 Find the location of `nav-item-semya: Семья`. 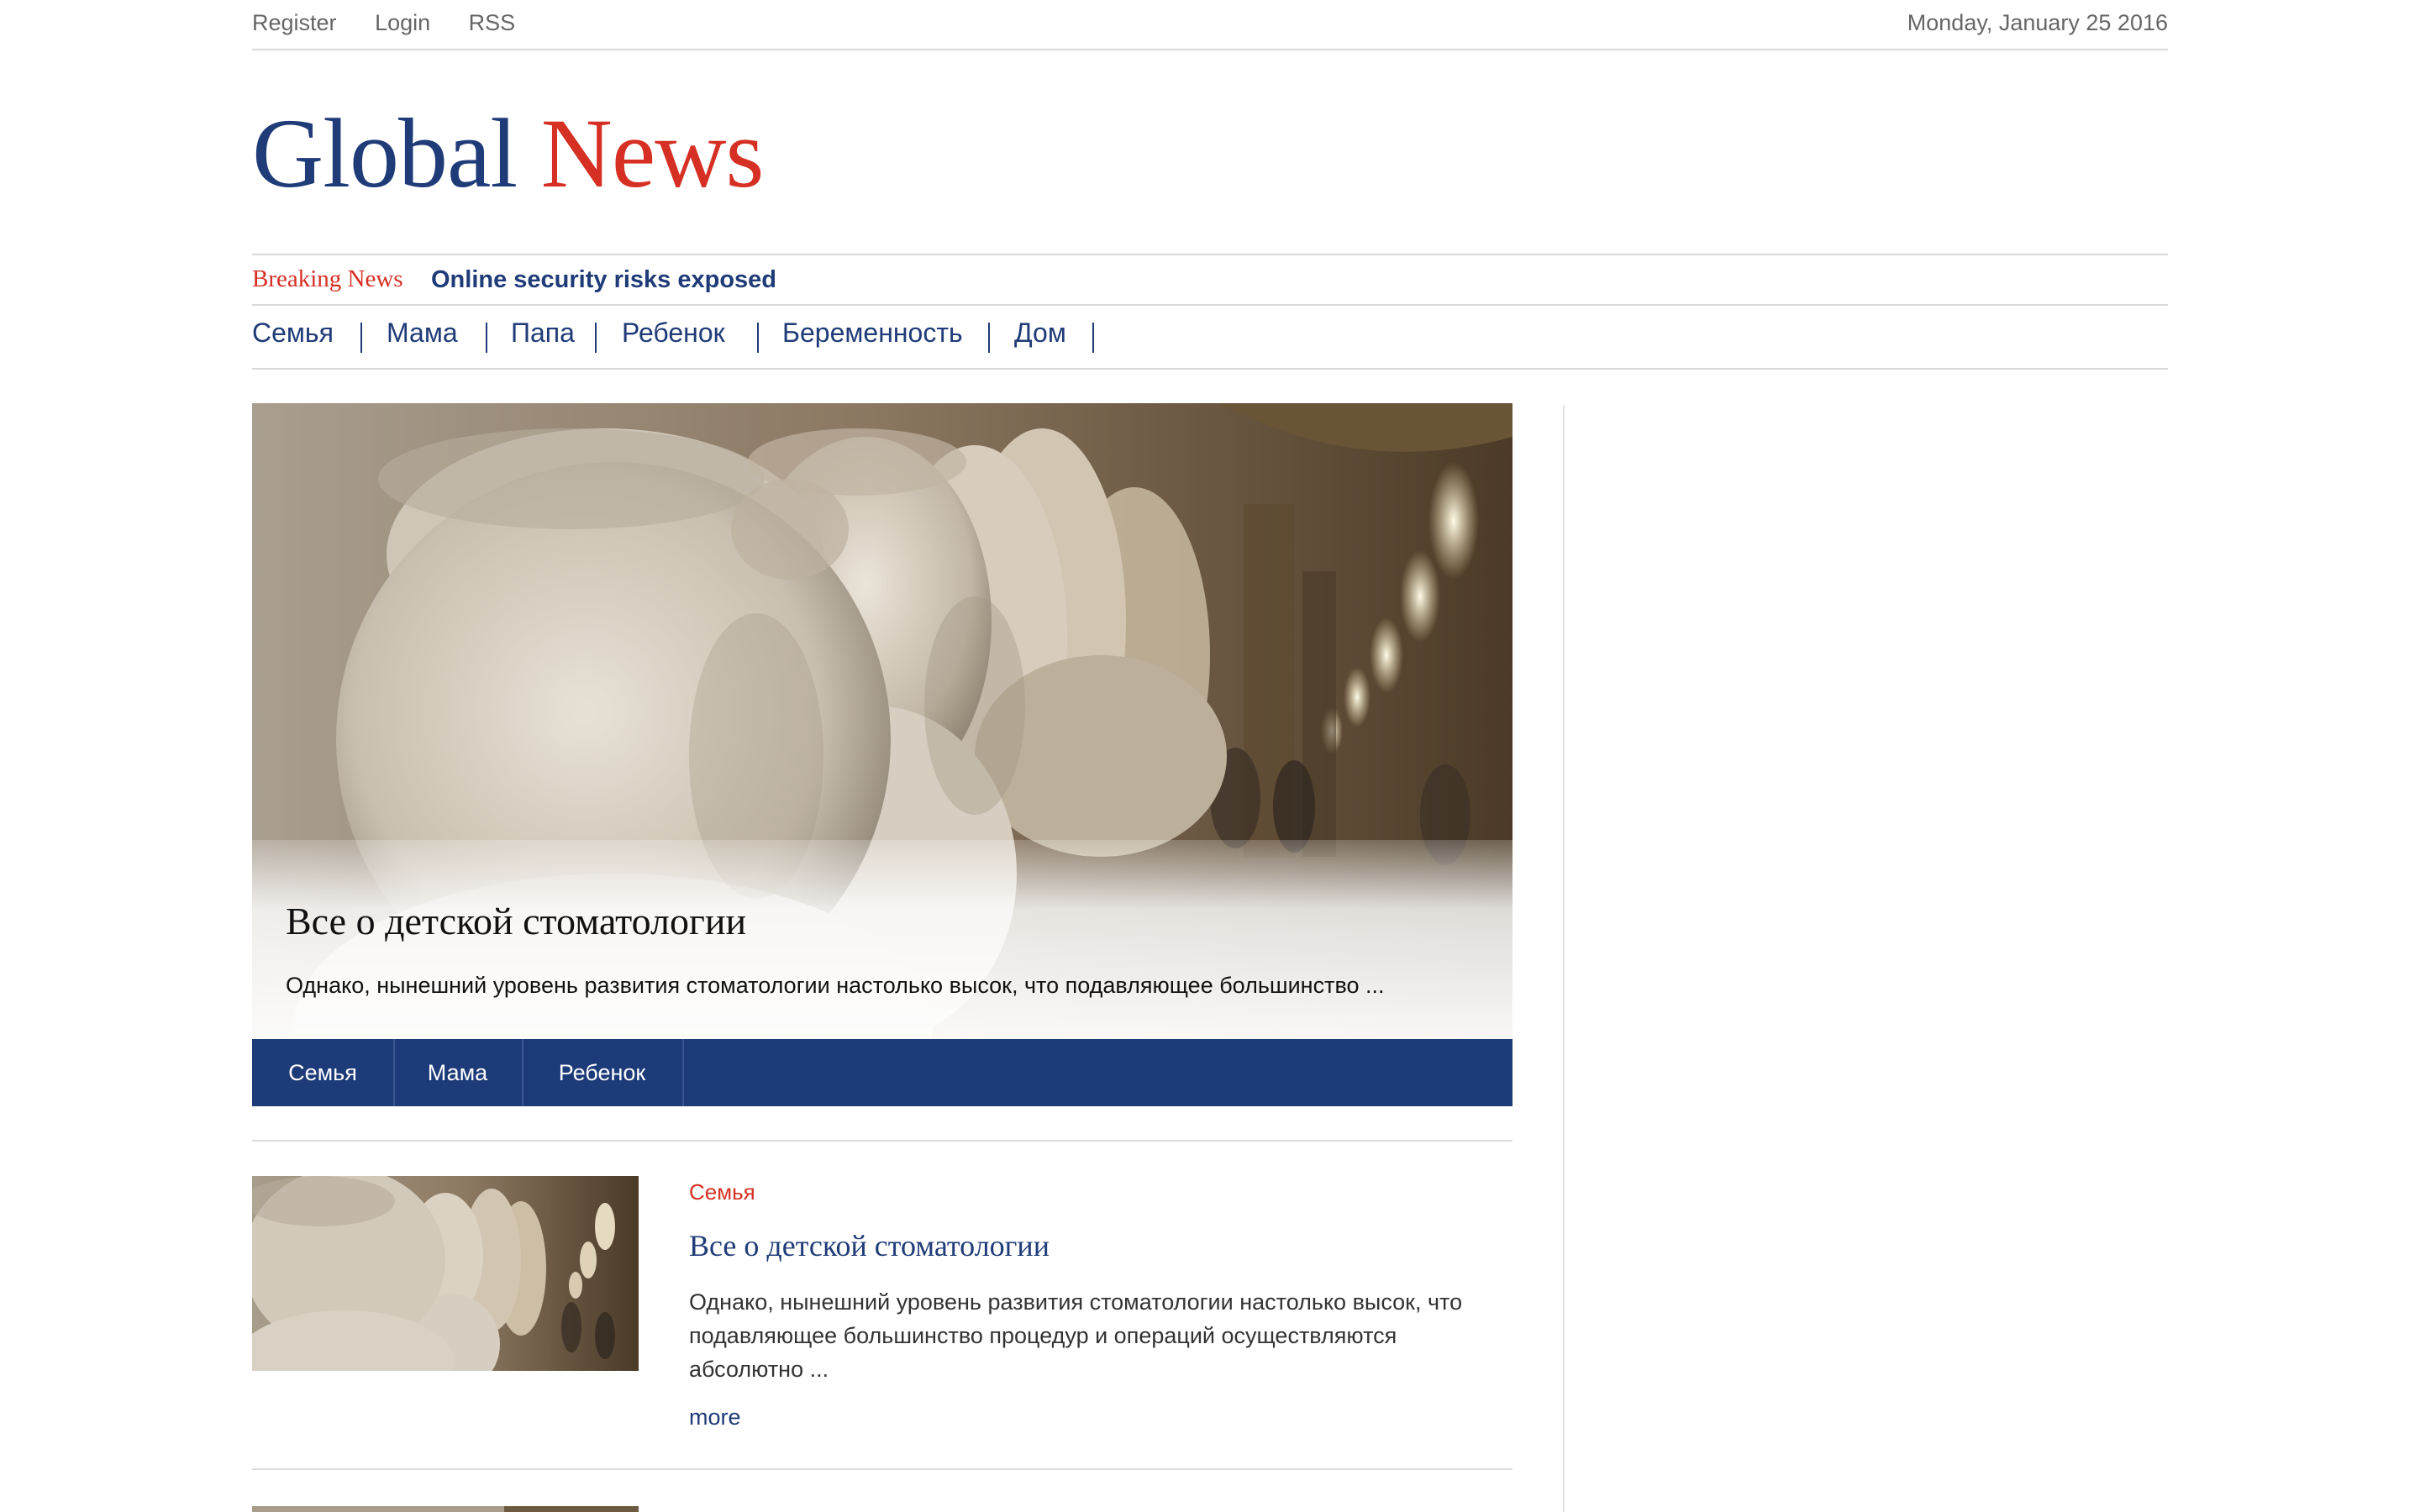

nav-item-semya: Семья is located at coordinates (293, 333).